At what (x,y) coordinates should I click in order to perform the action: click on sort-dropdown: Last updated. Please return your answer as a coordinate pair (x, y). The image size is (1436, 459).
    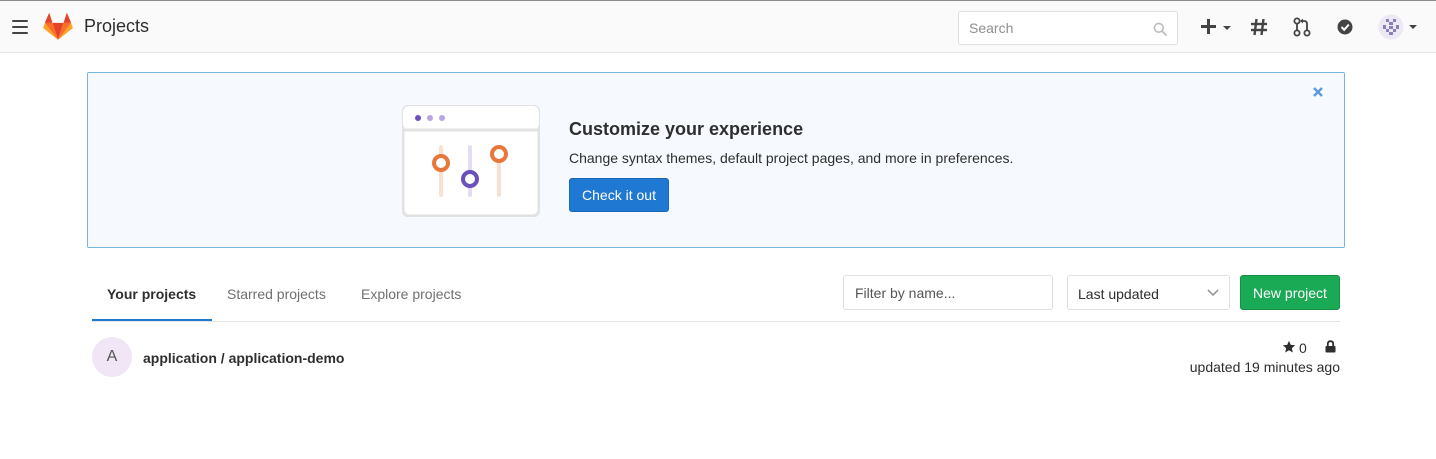
    Looking at the image, I should click on (1148, 292).